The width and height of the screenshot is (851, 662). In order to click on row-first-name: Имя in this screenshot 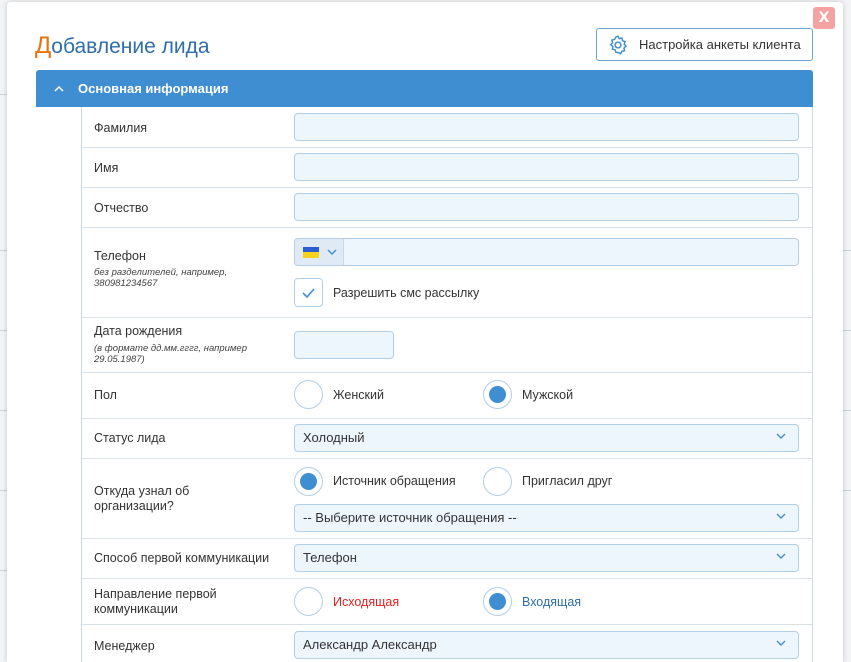, I will do `click(447, 168)`.